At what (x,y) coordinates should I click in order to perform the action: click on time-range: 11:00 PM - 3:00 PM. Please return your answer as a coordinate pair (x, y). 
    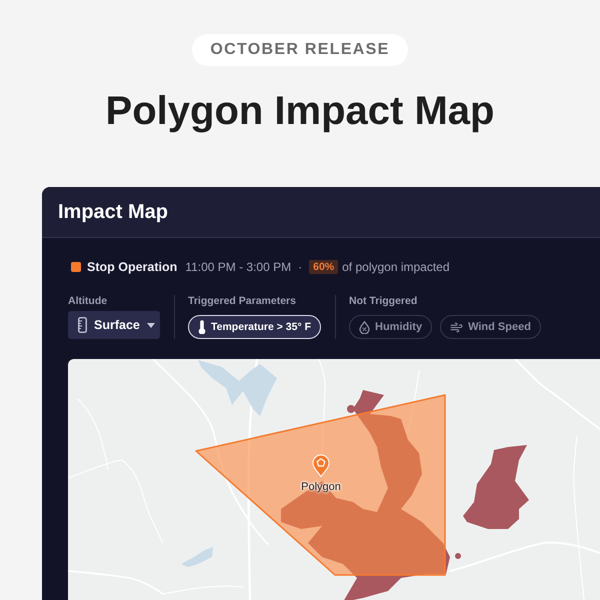
    Looking at the image, I should click on (238, 267).